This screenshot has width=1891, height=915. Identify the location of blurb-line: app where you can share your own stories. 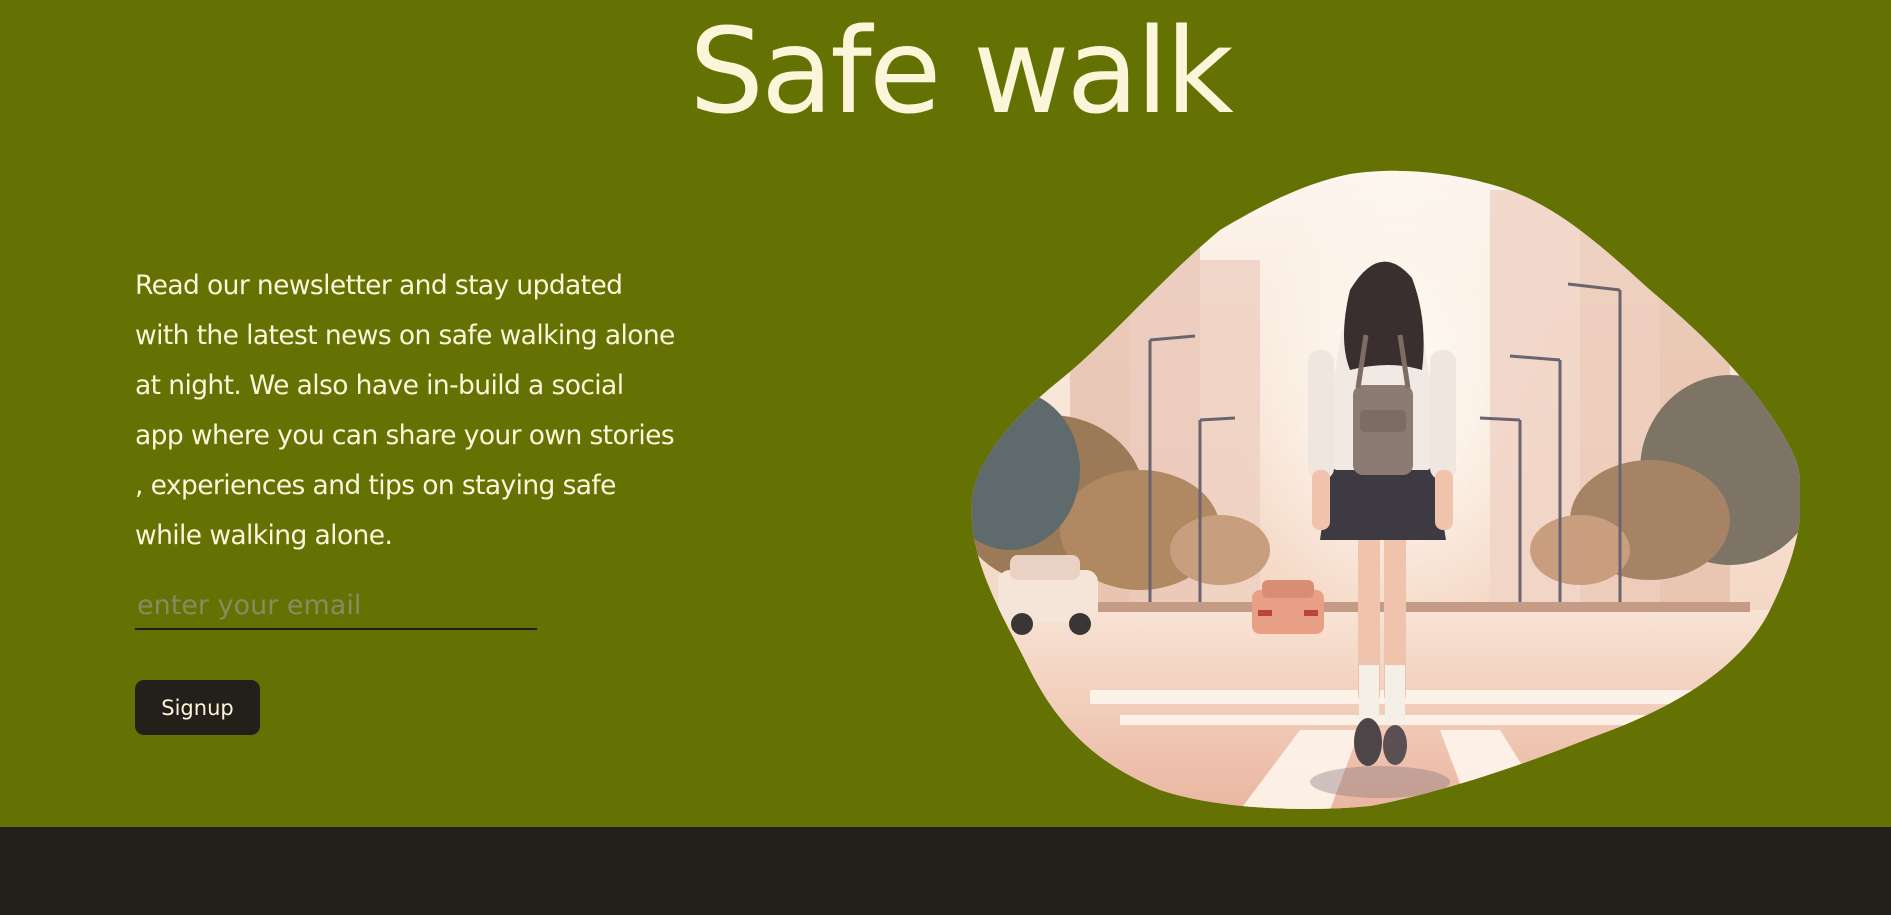
(405, 435).